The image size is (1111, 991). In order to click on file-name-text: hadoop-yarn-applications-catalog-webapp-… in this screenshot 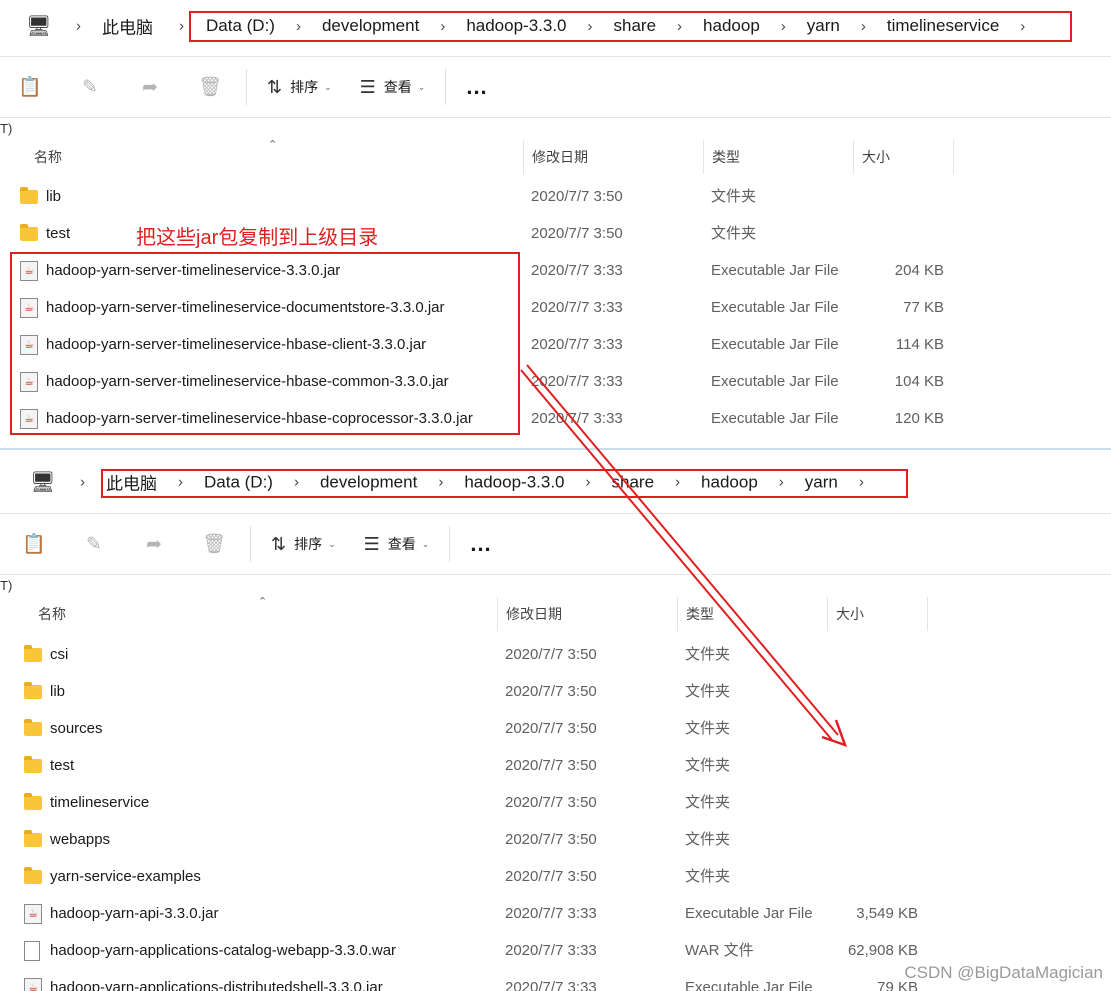, I will do `click(223, 950)`.